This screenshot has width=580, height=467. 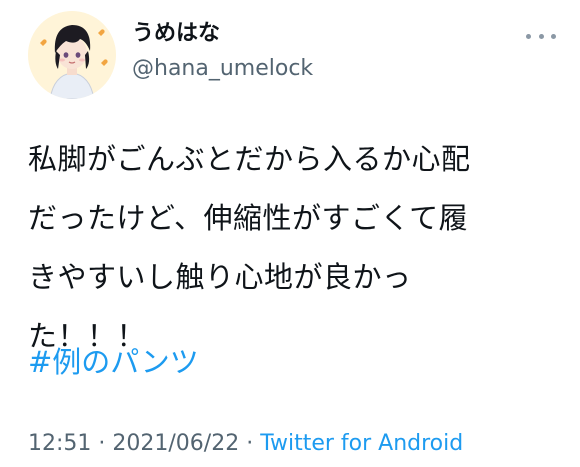 I want to click on user-display-name: うめはな, so click(x=176, y=34).